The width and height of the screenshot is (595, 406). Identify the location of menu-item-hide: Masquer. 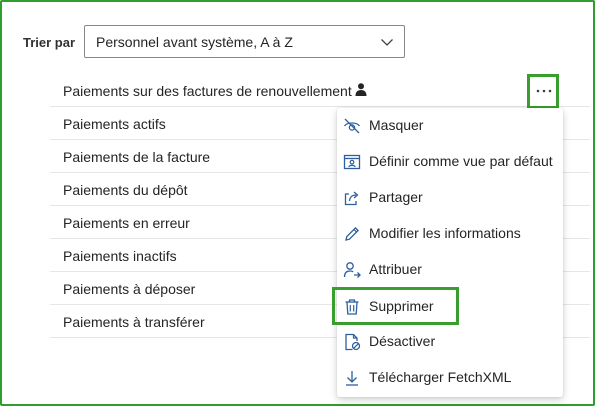
(450, 126).